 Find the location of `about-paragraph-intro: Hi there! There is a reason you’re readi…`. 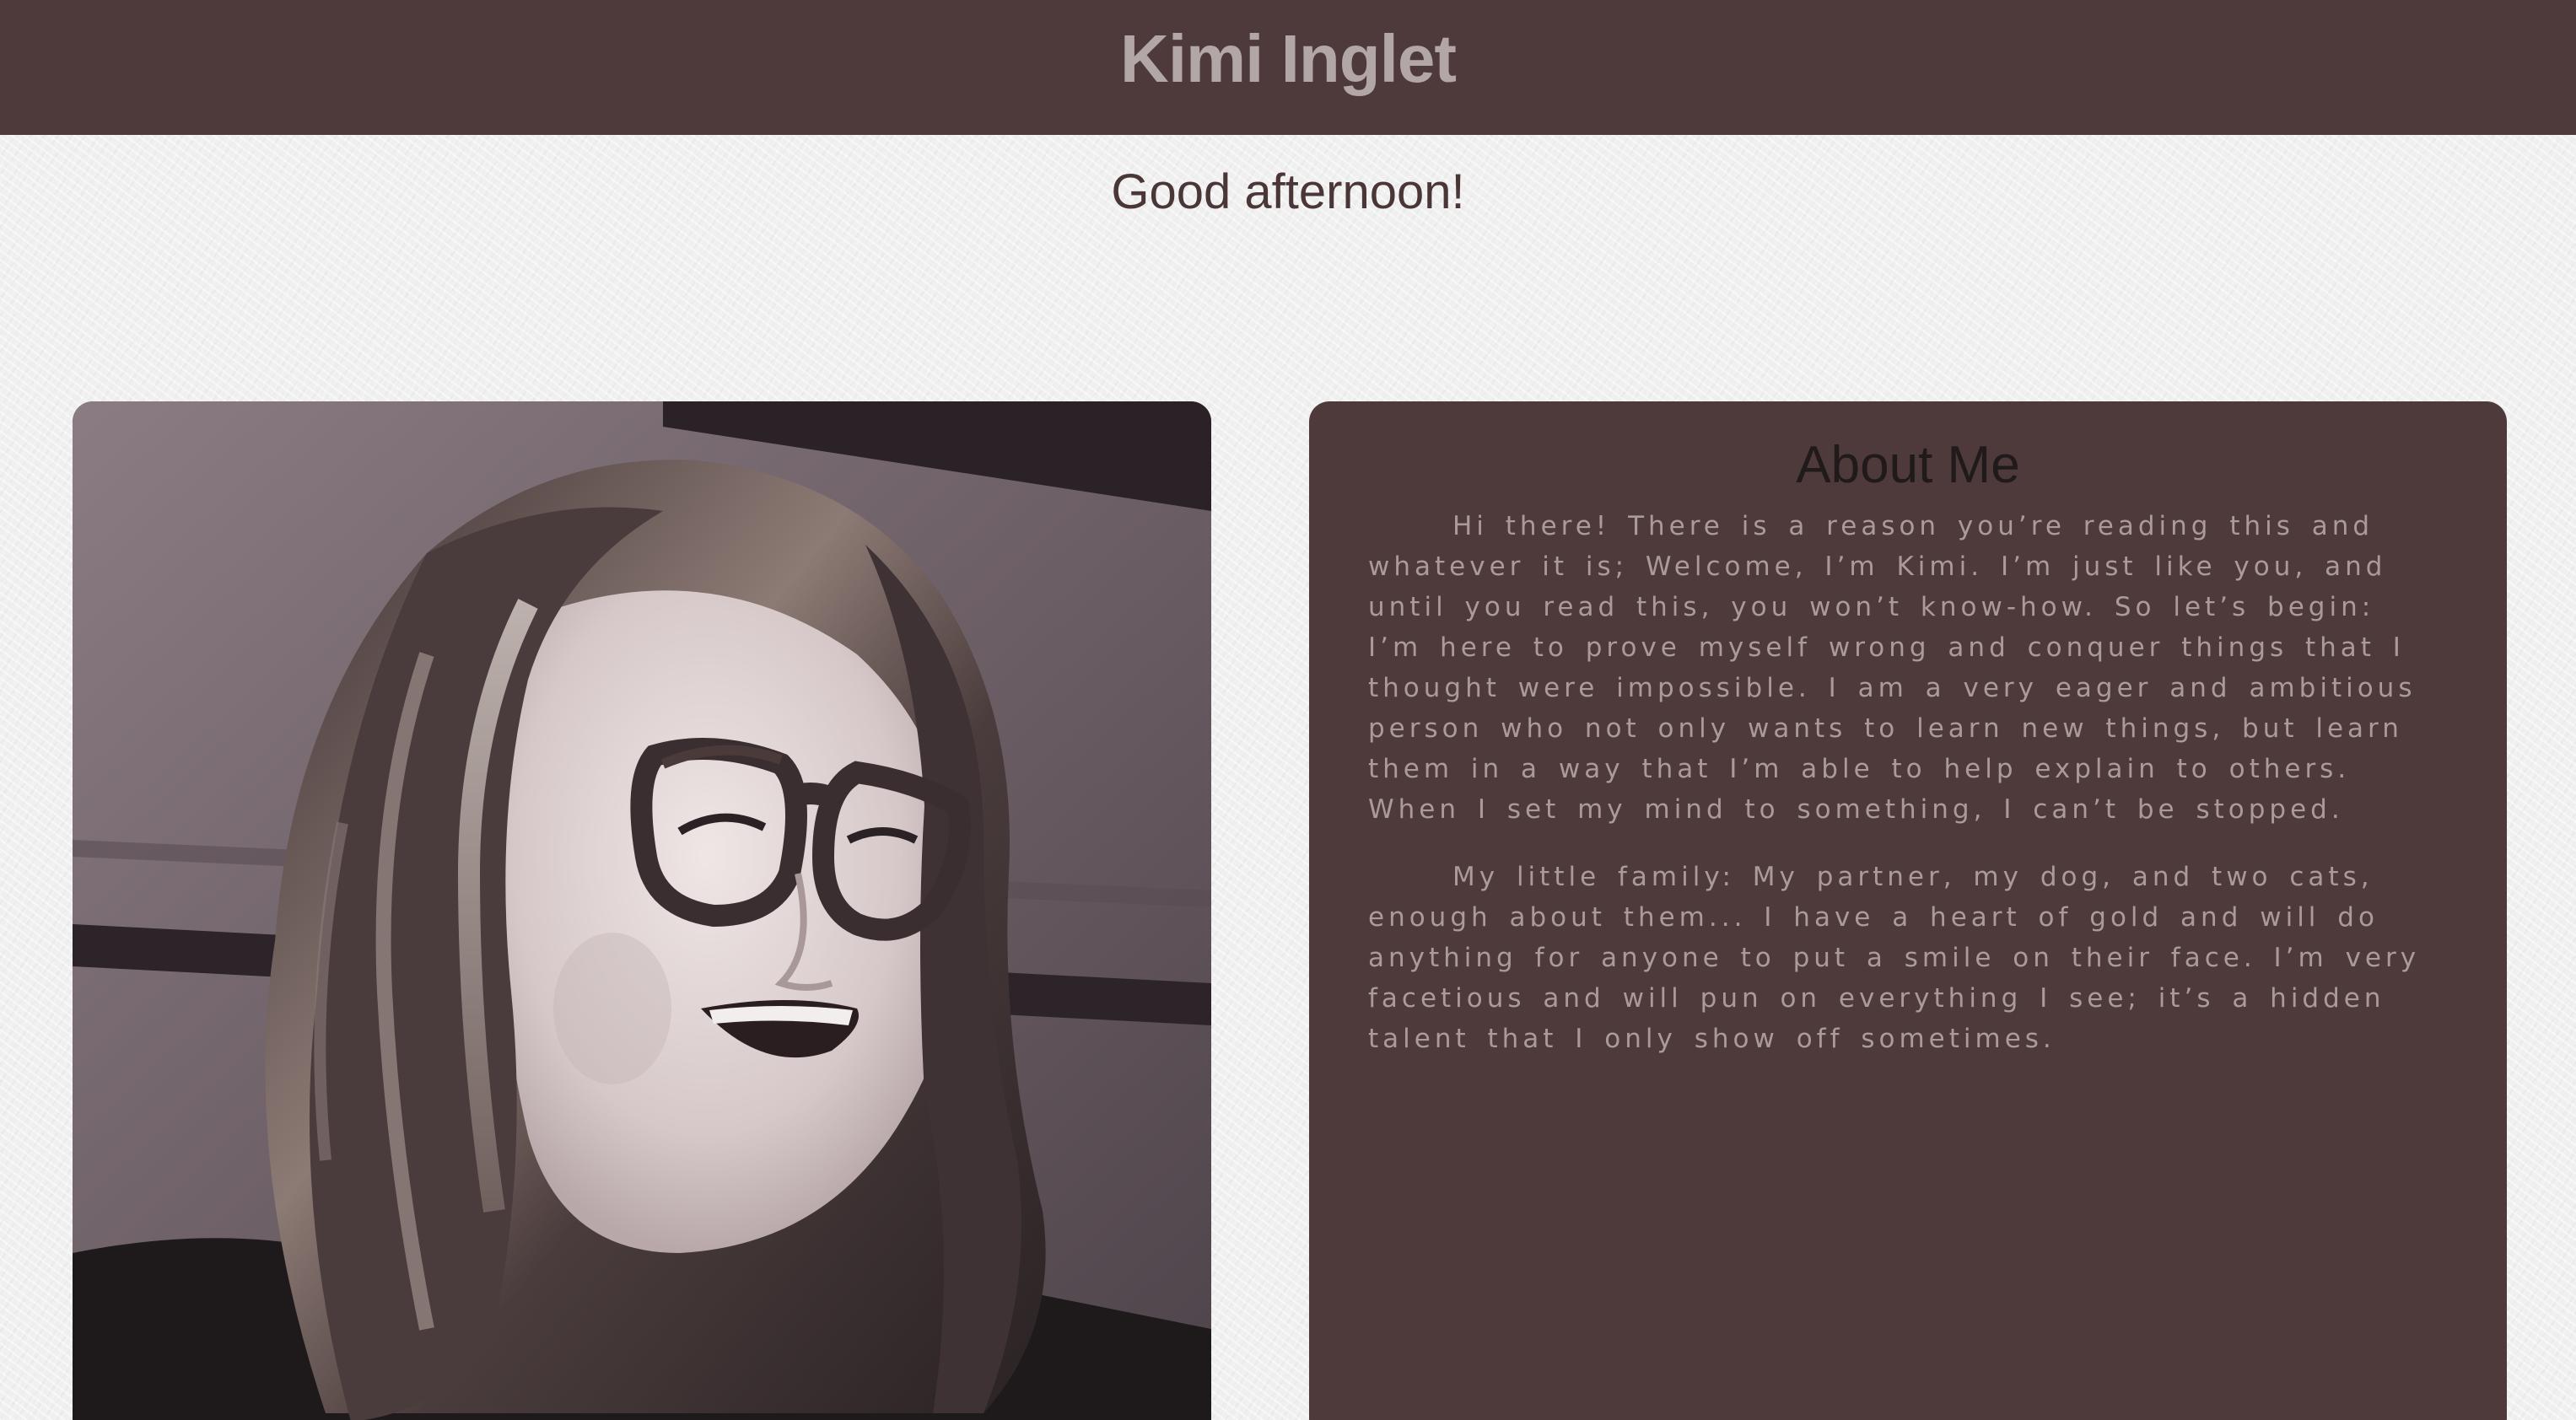

about-paragraph-intro: Hi there! There is a reason you’re readi… is located at coordinates (1892, 668).